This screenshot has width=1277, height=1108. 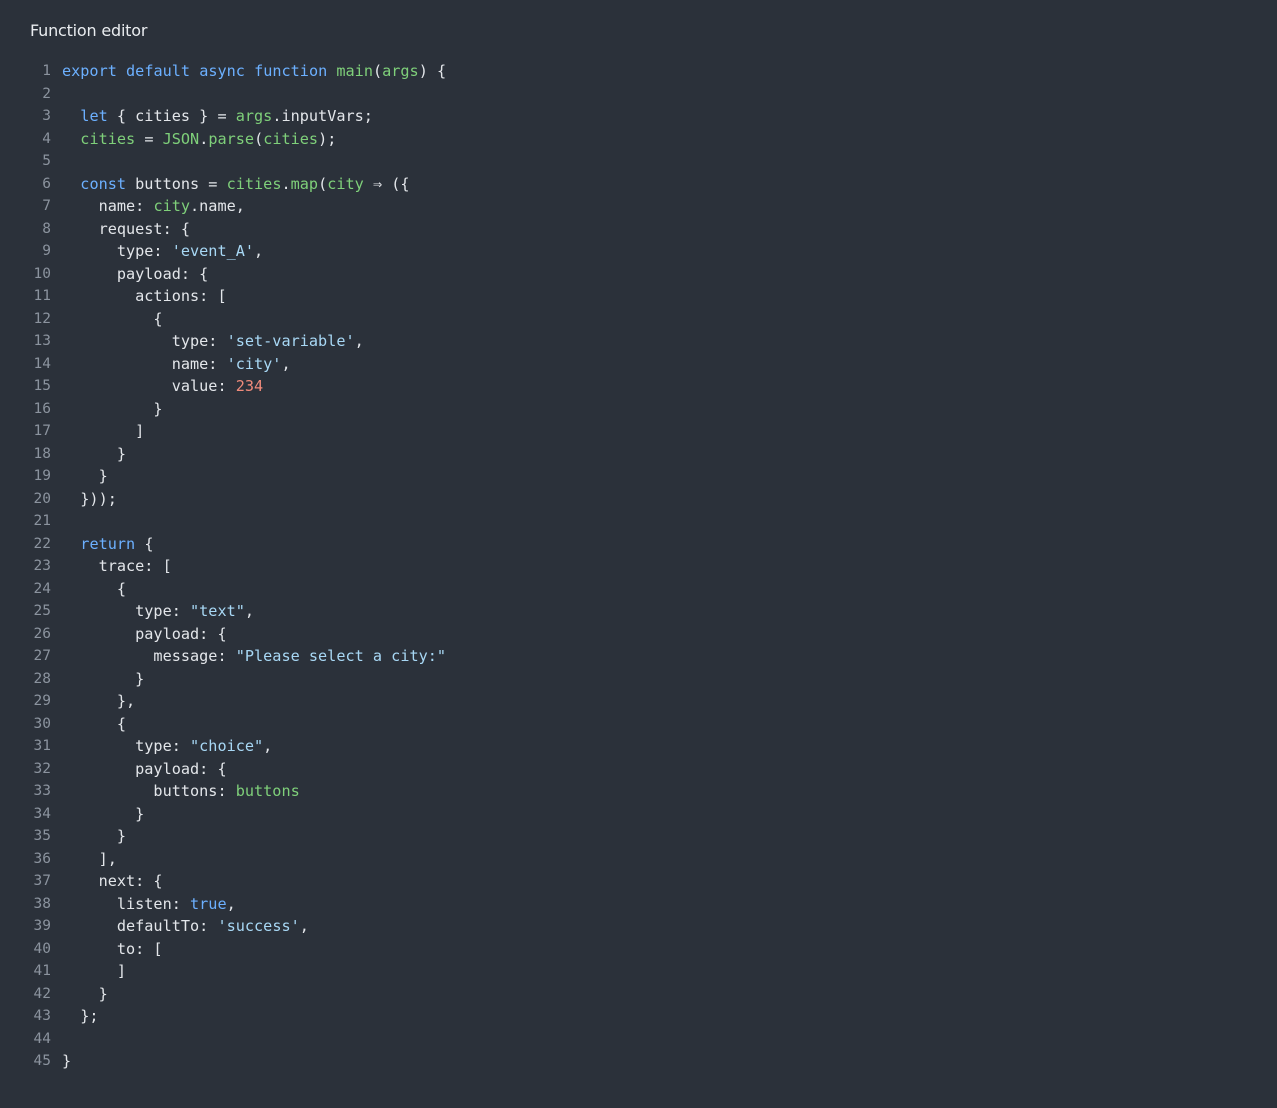 What do you see at coordinates (638, 139) in the screenshot?
I see `code-line: 4 cities = JSON.parse(cities);` at bounding box center [638, 139].